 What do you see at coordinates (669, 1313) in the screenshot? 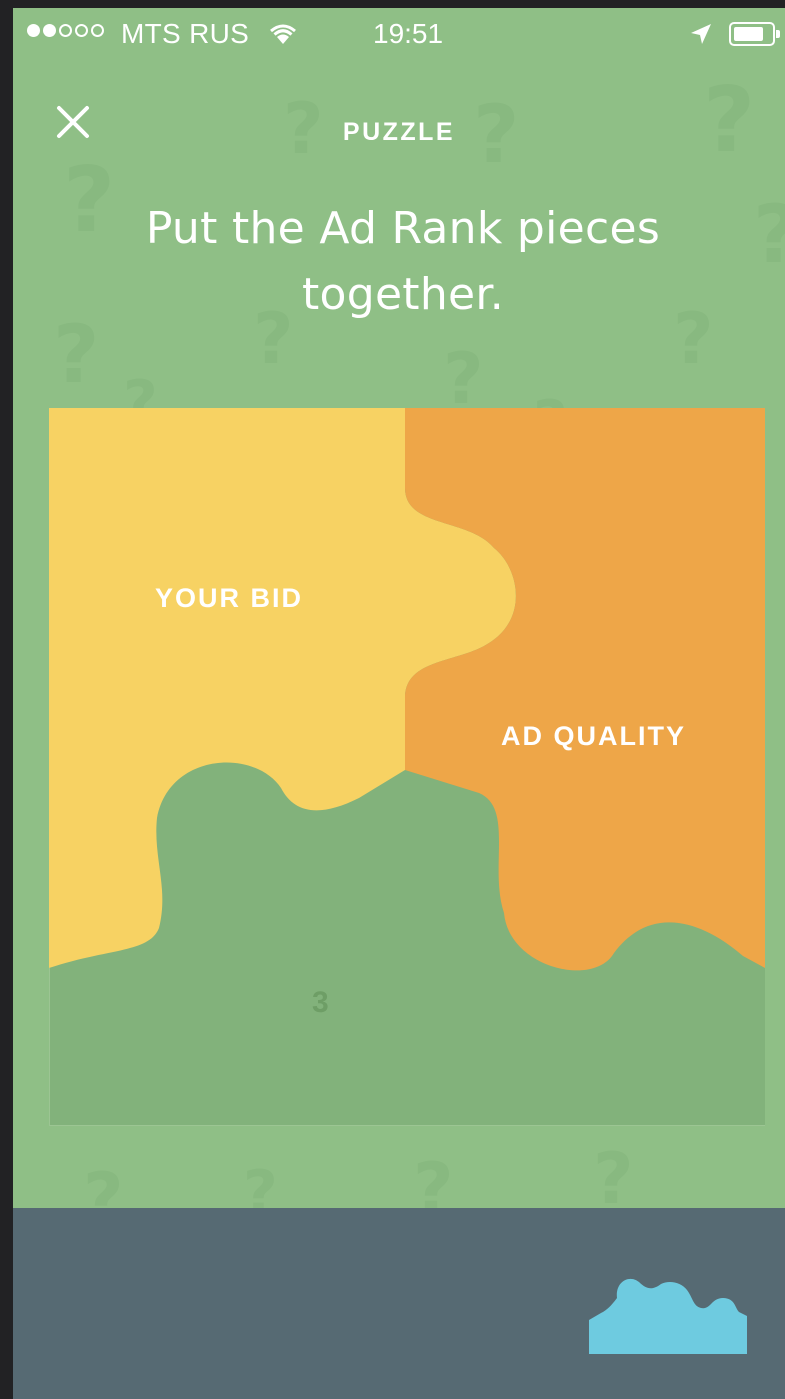
I see `puzzle-piece-icon` at bounding box center [669, 1313].